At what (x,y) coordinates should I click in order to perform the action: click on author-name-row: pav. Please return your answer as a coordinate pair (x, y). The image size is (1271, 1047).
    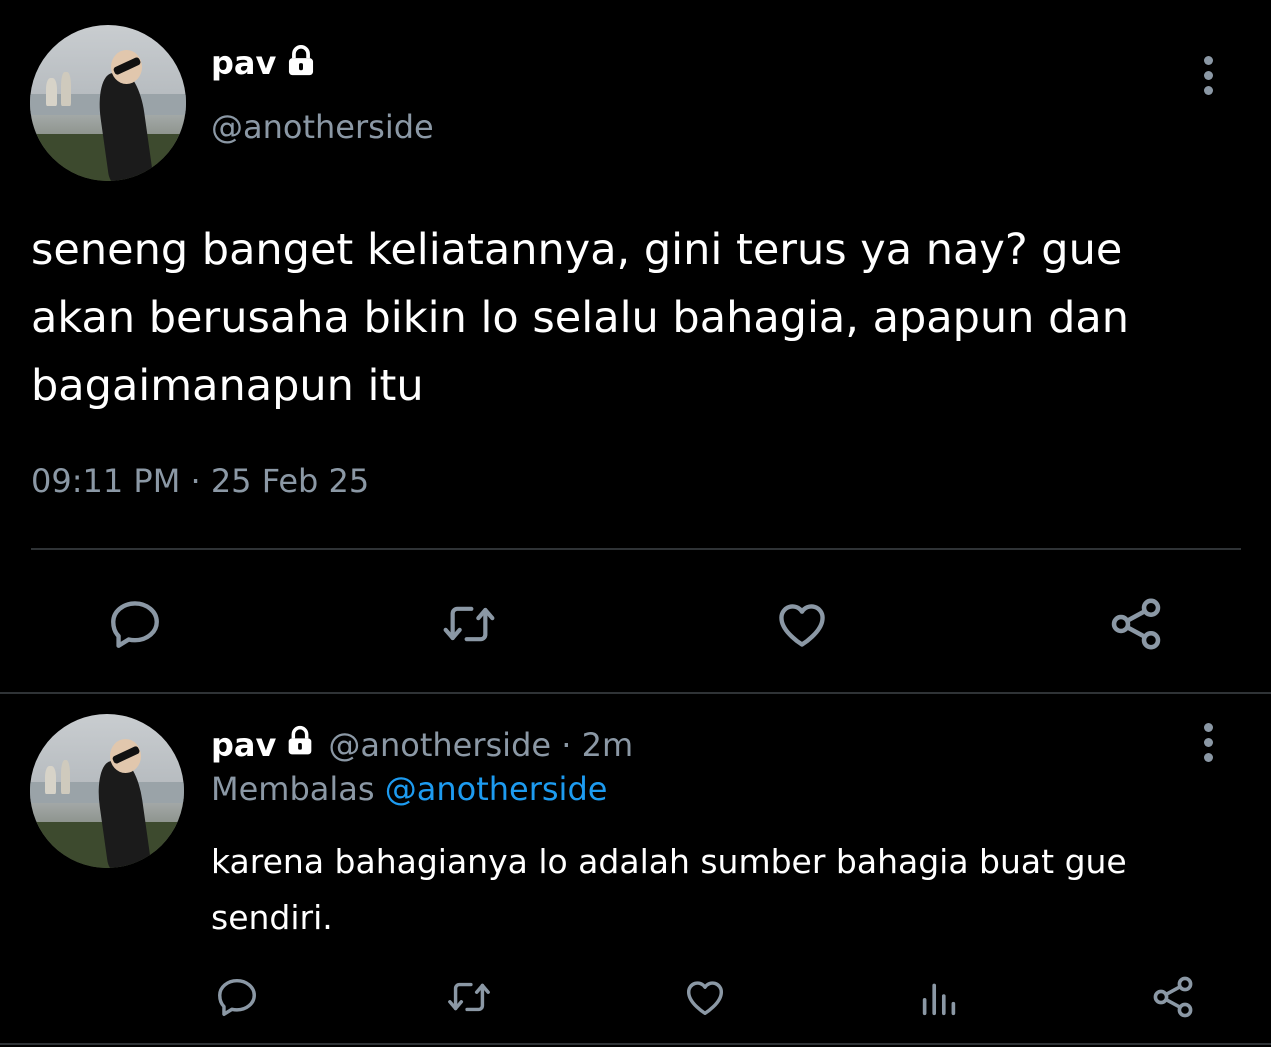
    Looking at the image, I should click on (264, 63).